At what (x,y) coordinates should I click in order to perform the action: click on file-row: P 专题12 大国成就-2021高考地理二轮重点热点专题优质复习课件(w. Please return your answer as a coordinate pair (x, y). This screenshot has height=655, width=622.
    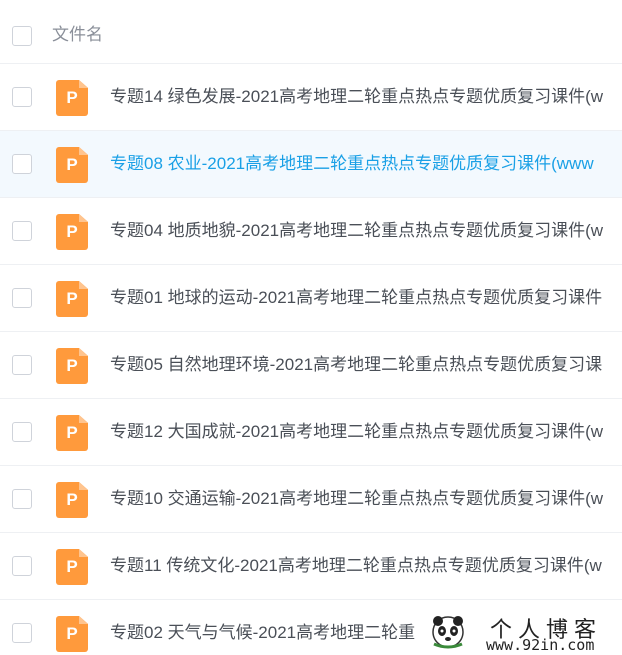
    Looking at the image, I should click on (311, 432).